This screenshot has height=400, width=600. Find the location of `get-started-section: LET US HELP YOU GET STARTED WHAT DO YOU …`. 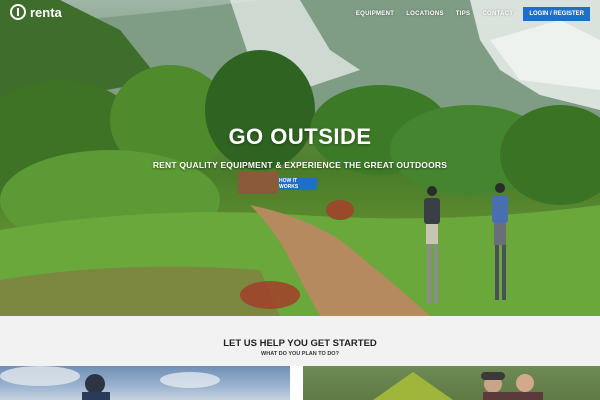

get-started-section: LET US HELP YOU GET STARTED WHAT DO YOU … is located at coordinates (300, 341).